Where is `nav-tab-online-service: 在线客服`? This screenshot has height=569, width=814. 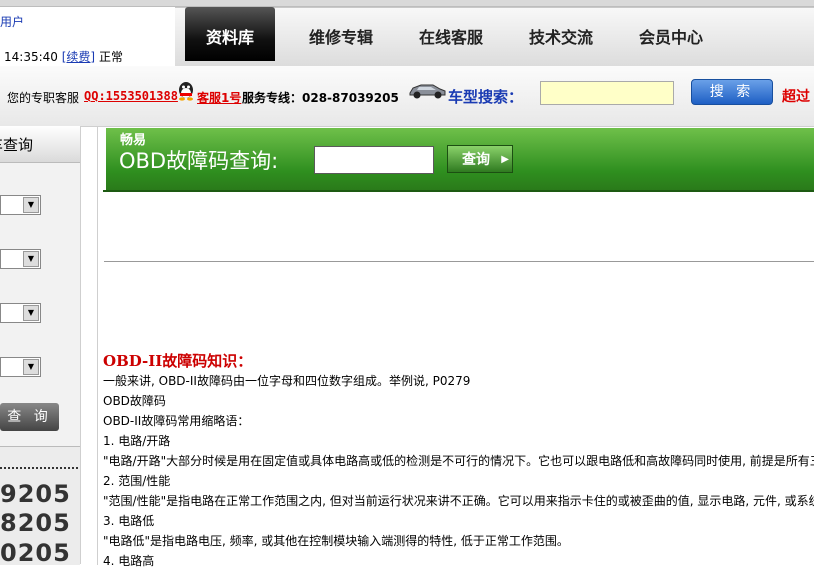 nav-tab-online-service: 在线客服 is located at coordinates (451, 36).